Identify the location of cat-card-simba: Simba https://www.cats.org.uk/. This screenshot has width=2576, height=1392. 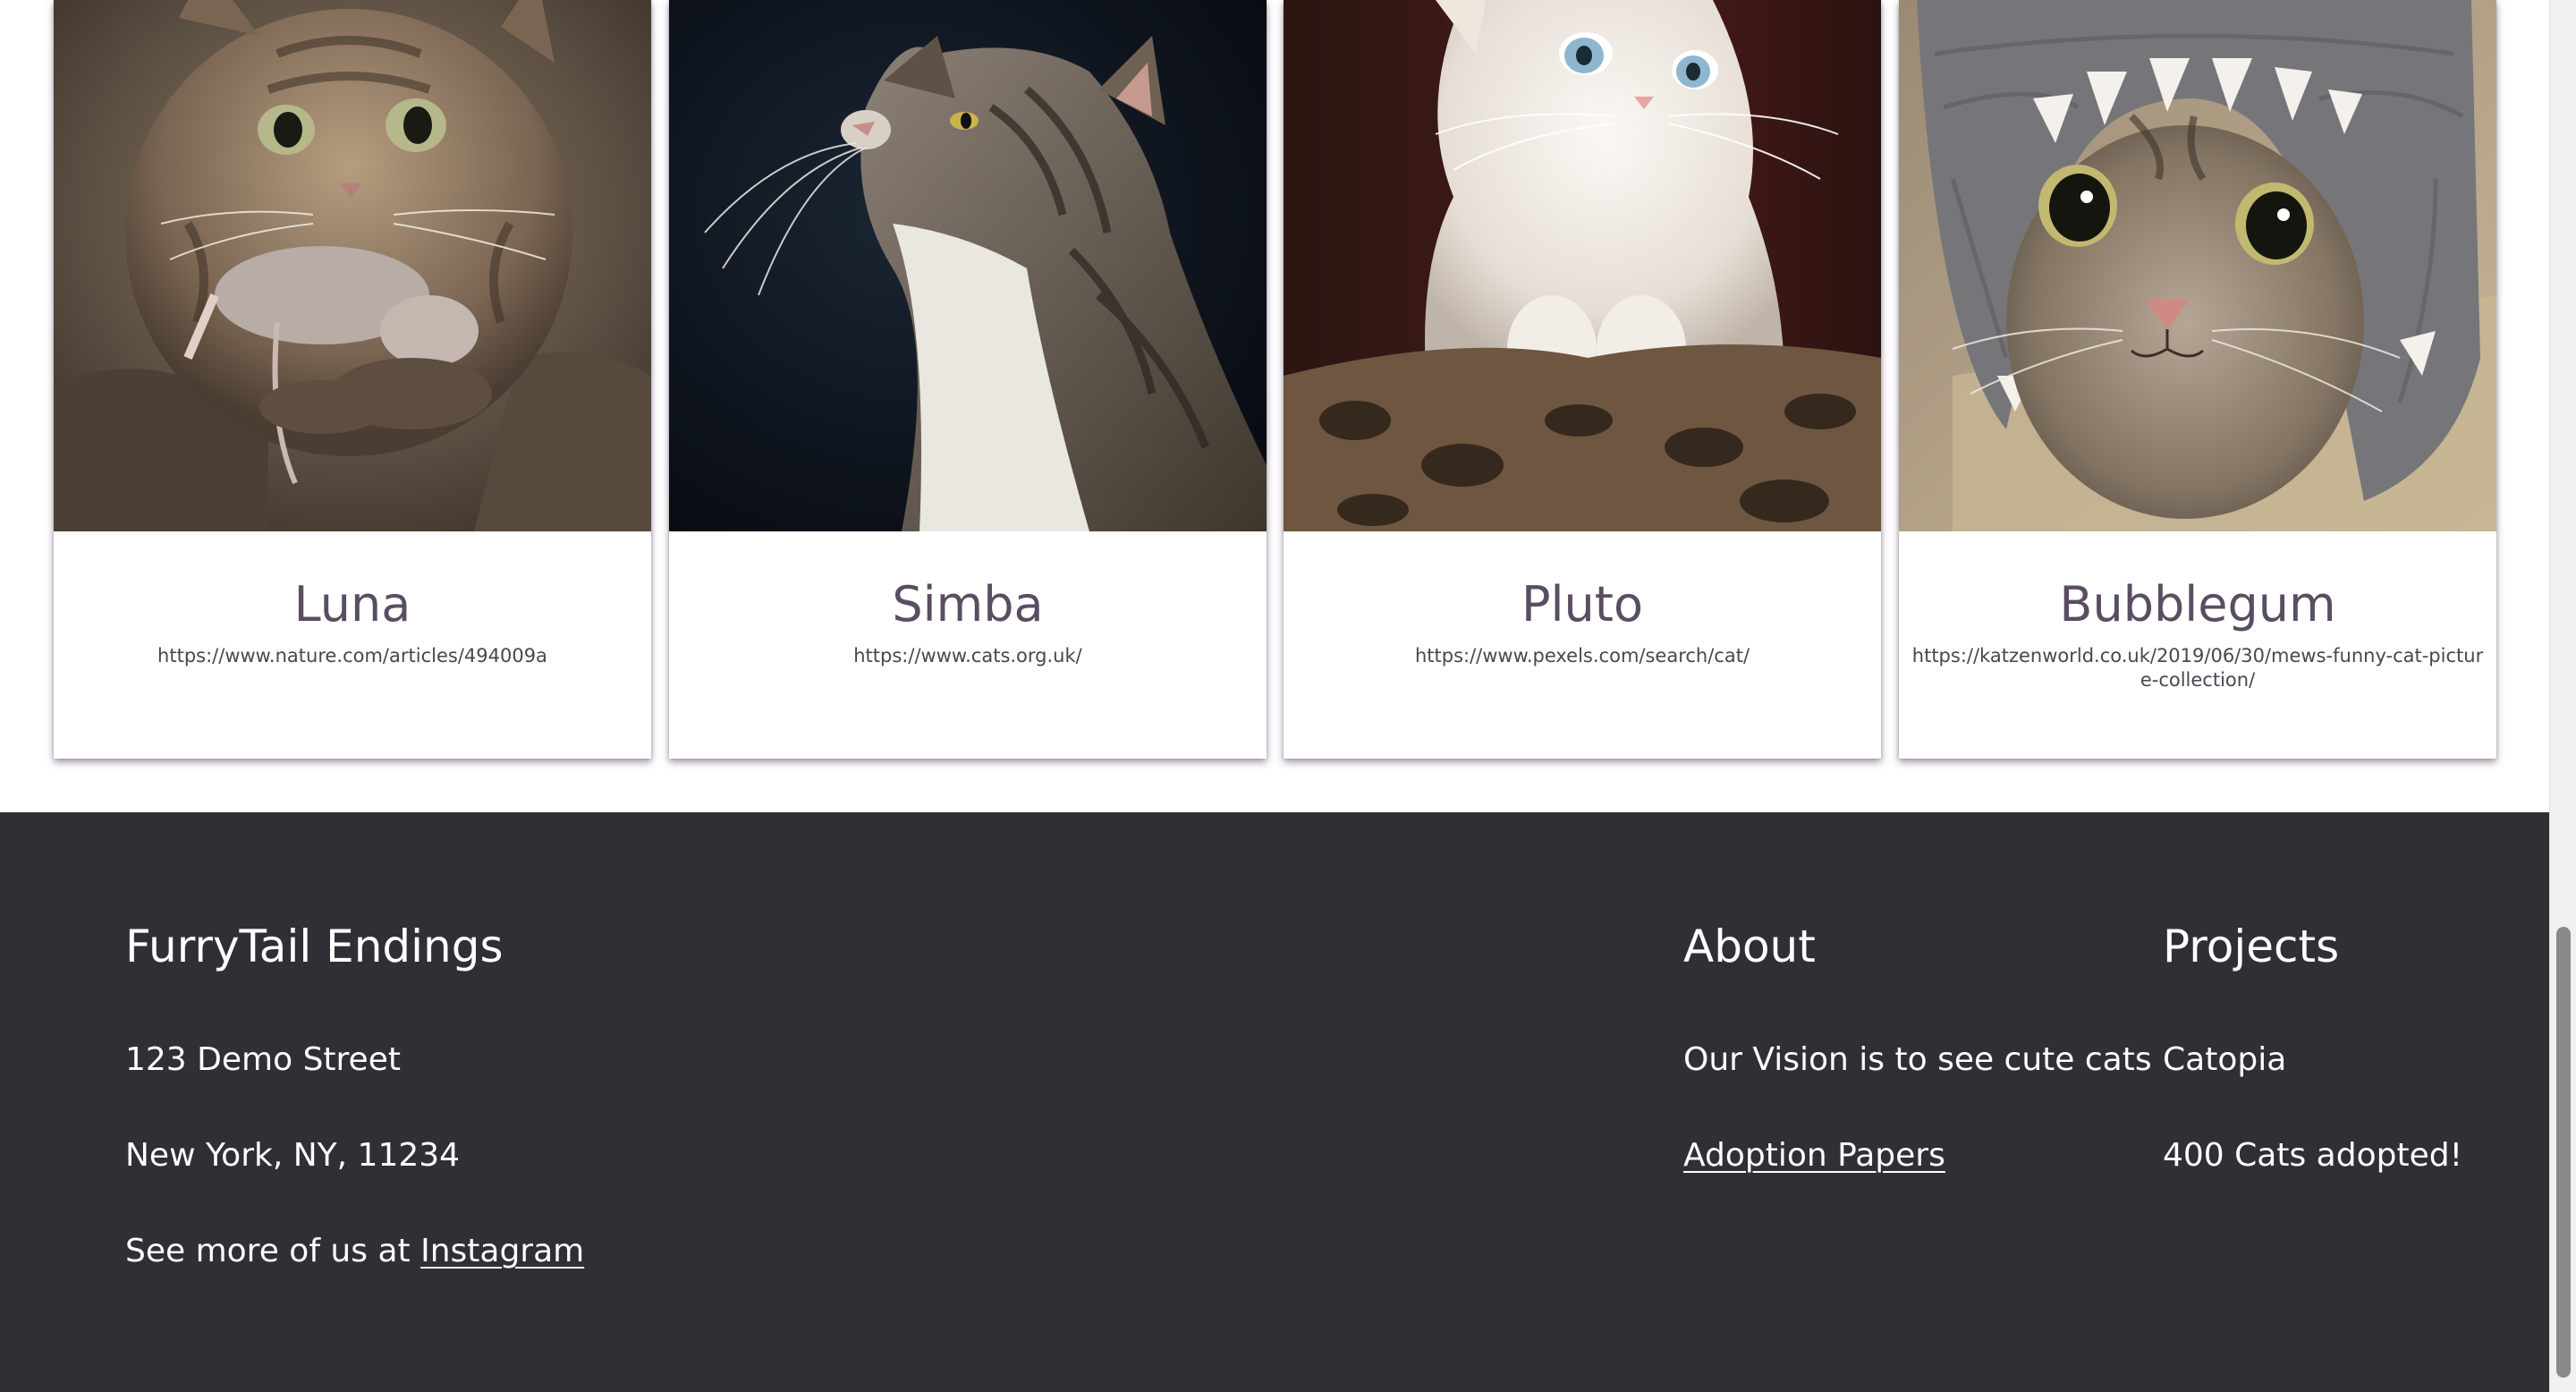
(968, 379).